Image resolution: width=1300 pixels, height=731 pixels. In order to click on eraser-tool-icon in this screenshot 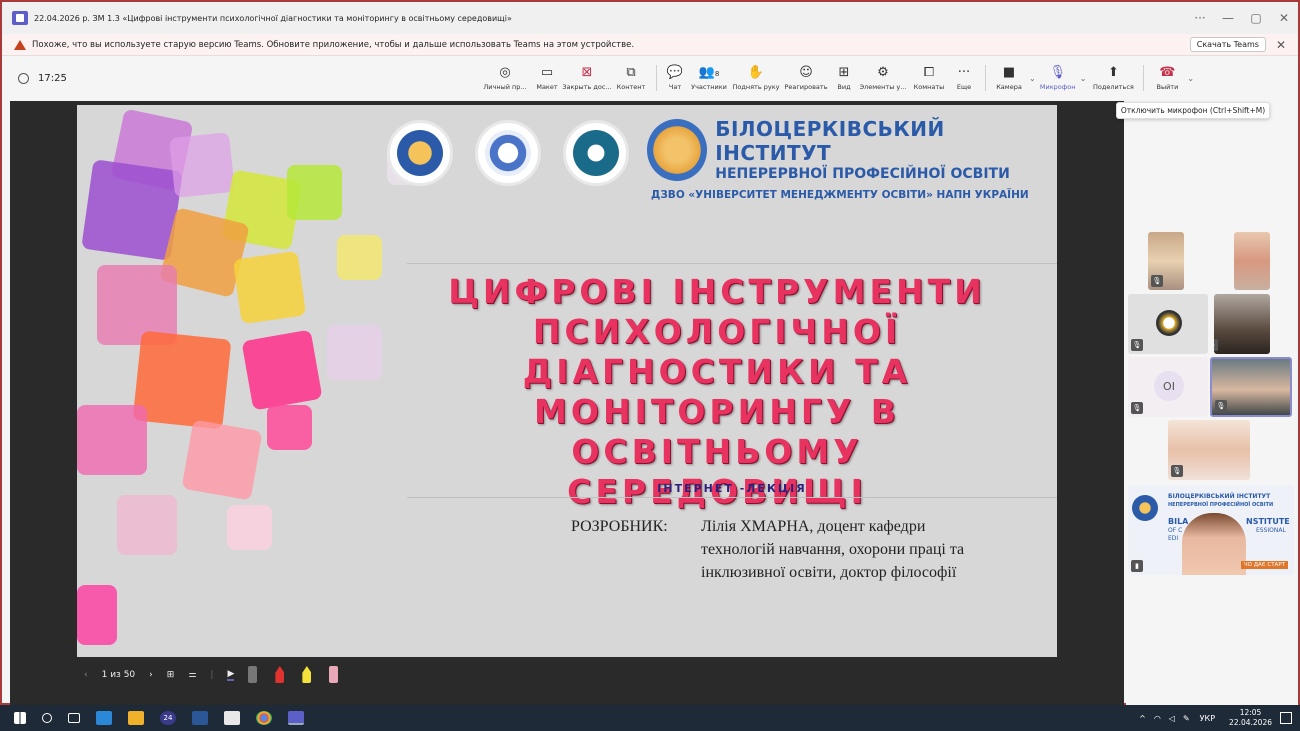, I will do `click(334, 674)`.